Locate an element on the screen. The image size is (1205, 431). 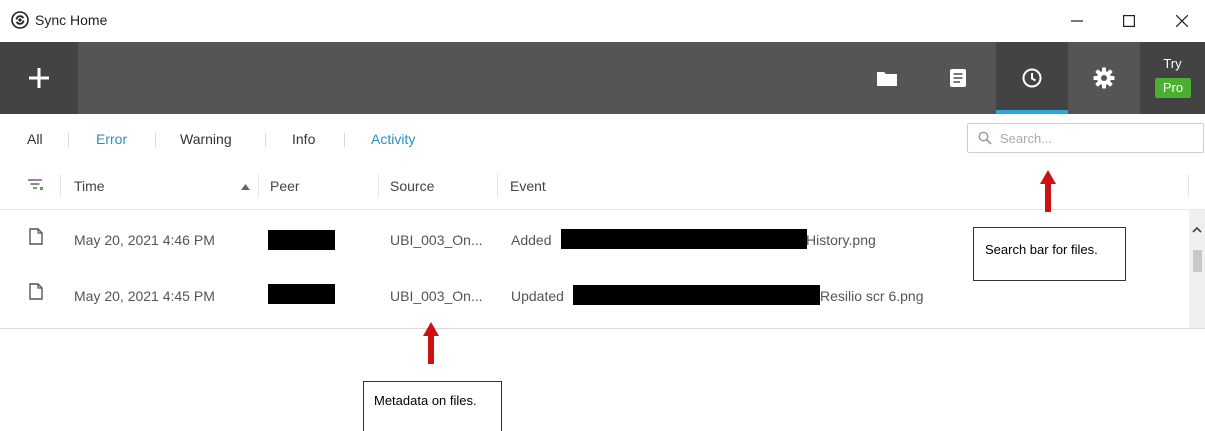
column-header-source: Source is located at coordinates (412, 186).